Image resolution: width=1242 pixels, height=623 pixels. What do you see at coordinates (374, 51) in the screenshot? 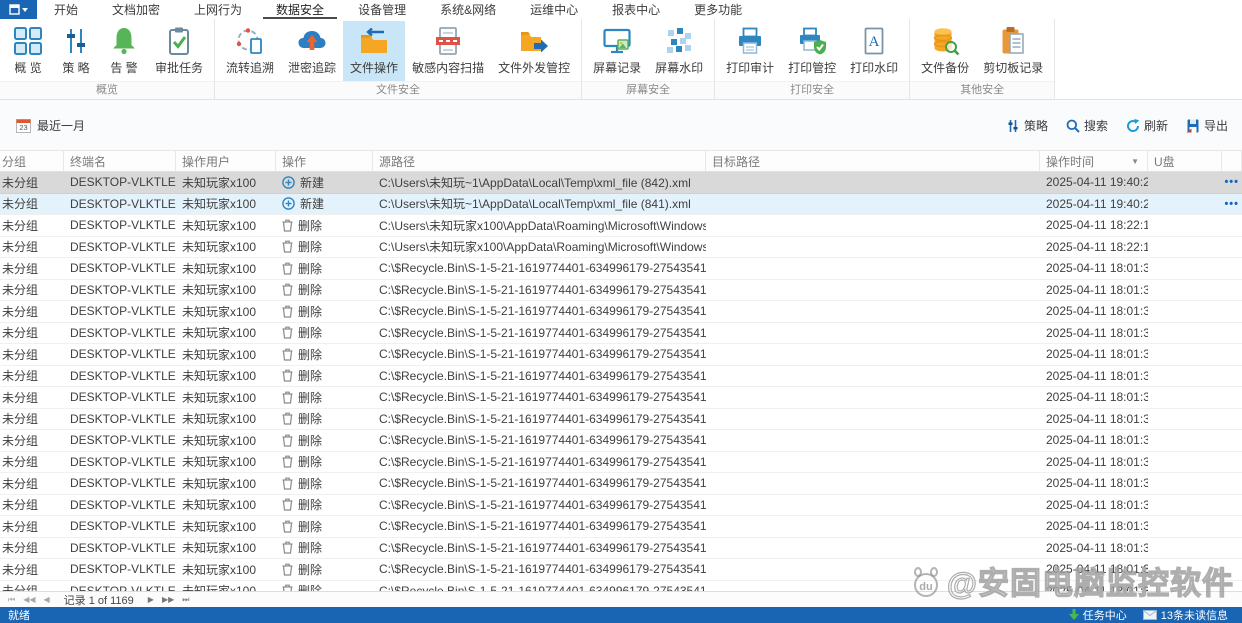
I see `ribbon-button-file-operation-folder: 文件操作` at bounding box center [374, 51].